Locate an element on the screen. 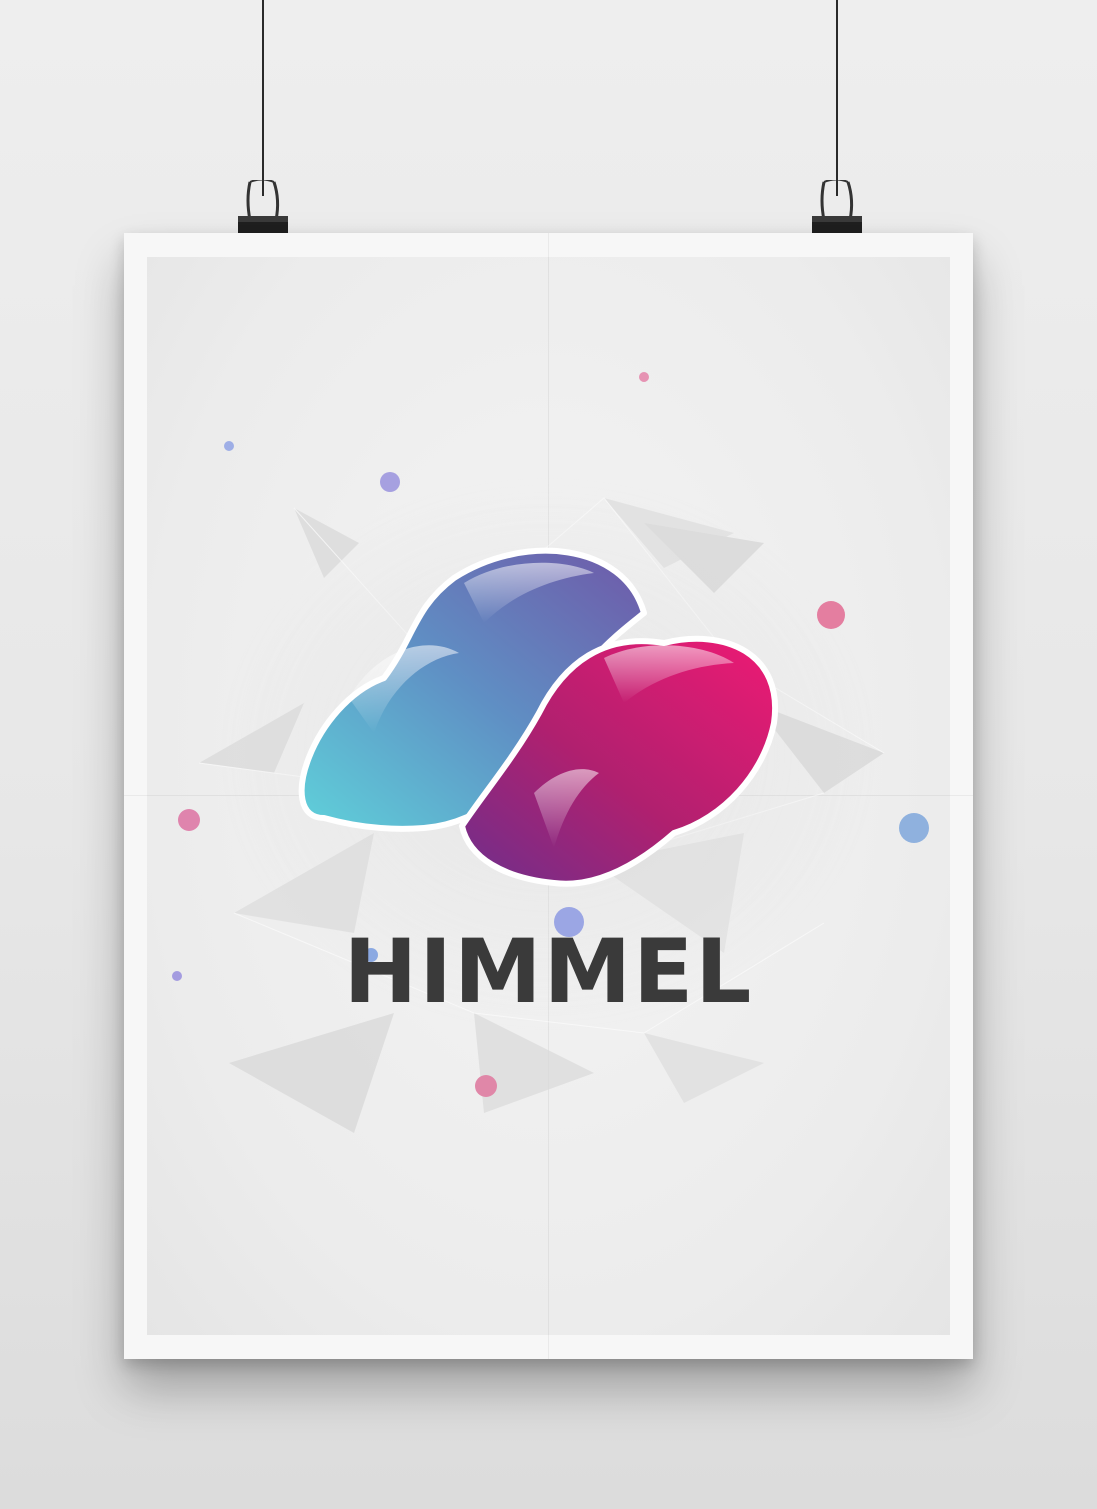  hanging-wire-left is located at coordinates (263, 98).